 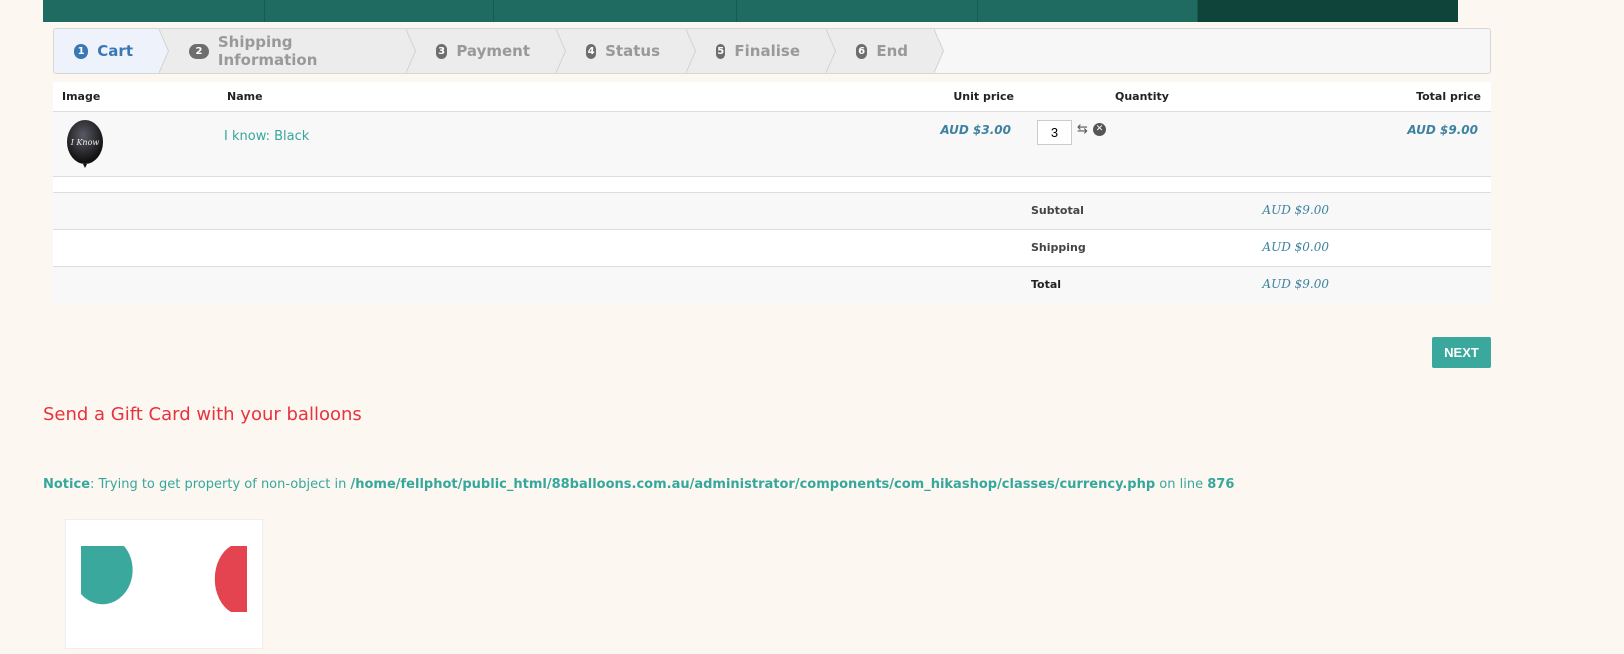 I want to click on remove-icon: ✕, so click(x=1099, y=129).